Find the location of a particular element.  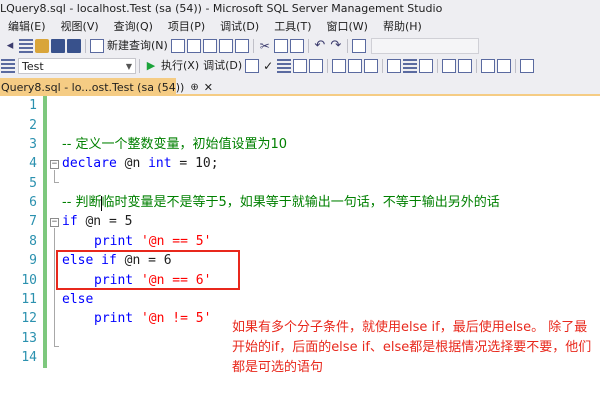

menu-query: 查询(Q) is located at coordinates (133, 26).